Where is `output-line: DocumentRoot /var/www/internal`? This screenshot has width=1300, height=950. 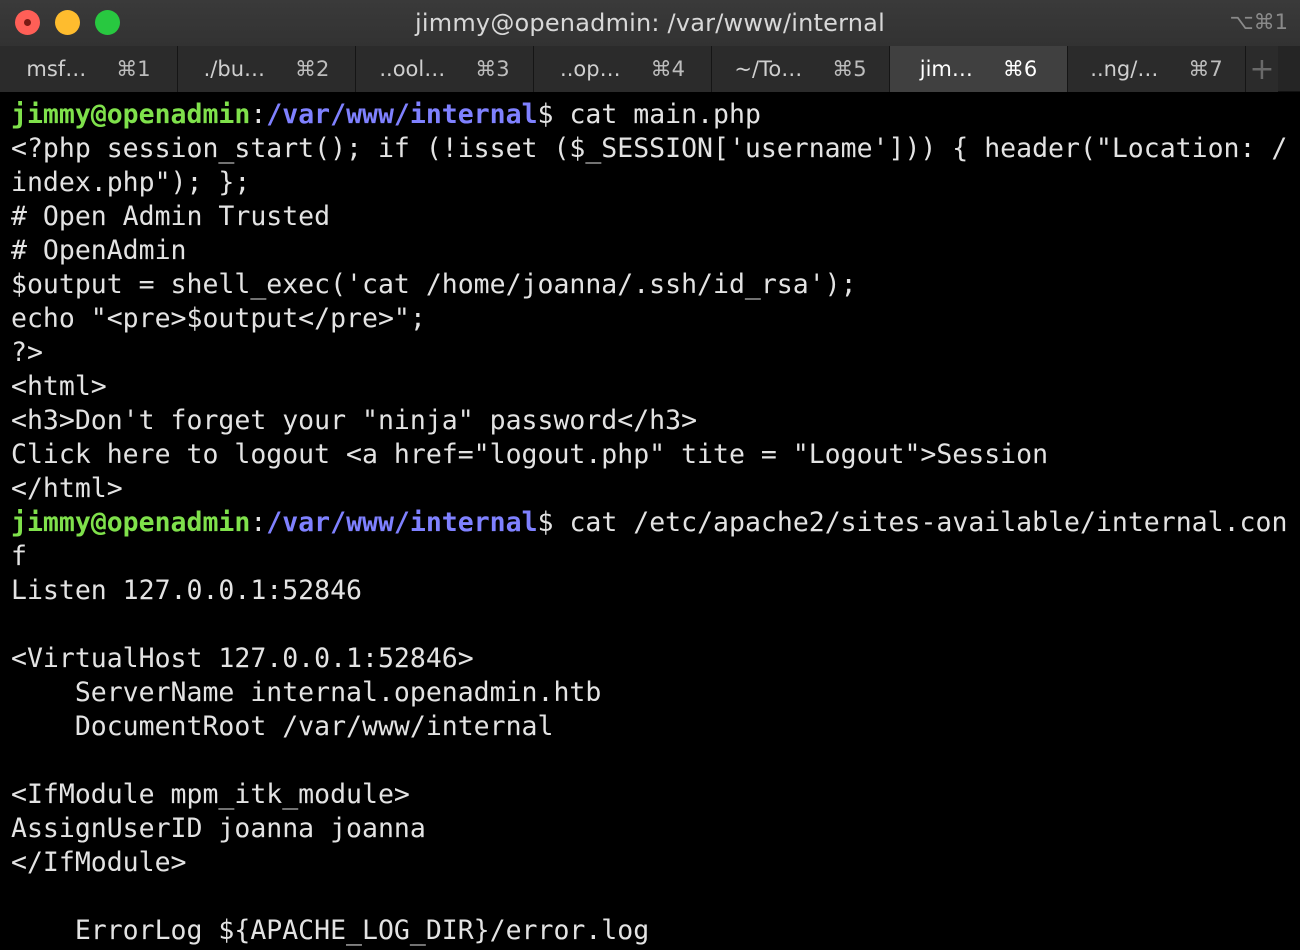
output-line: DocumentRoot /var/www/internal is located at coordinates (282, 726).